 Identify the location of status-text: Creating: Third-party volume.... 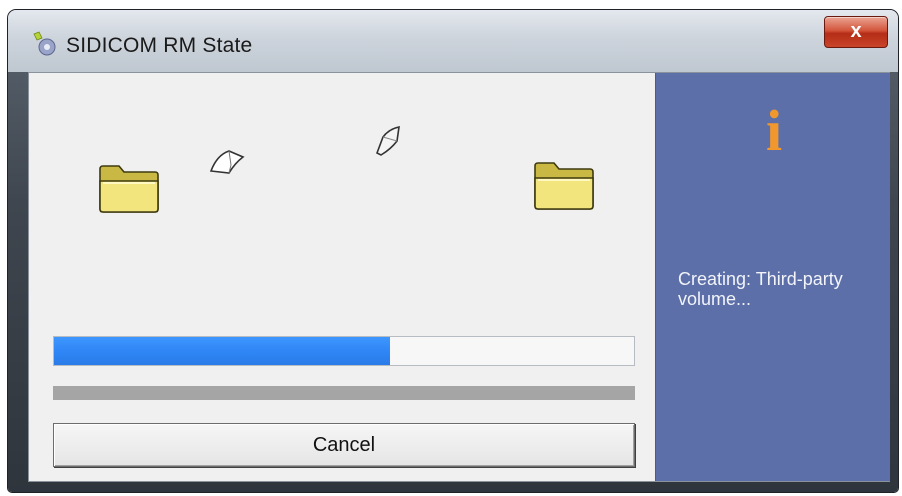
(760, 289).